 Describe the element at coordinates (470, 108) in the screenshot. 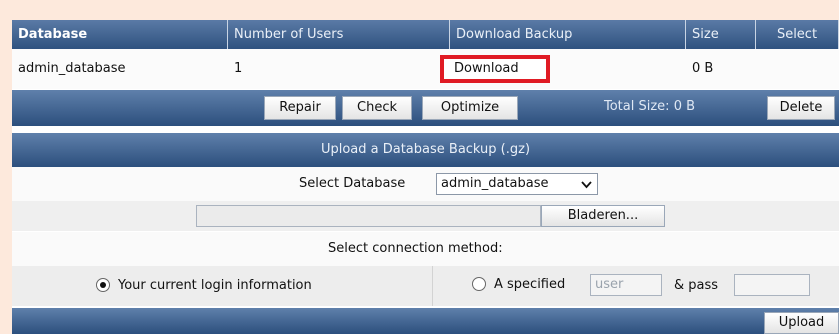

I see `optimize-button: Optimize` at that location.